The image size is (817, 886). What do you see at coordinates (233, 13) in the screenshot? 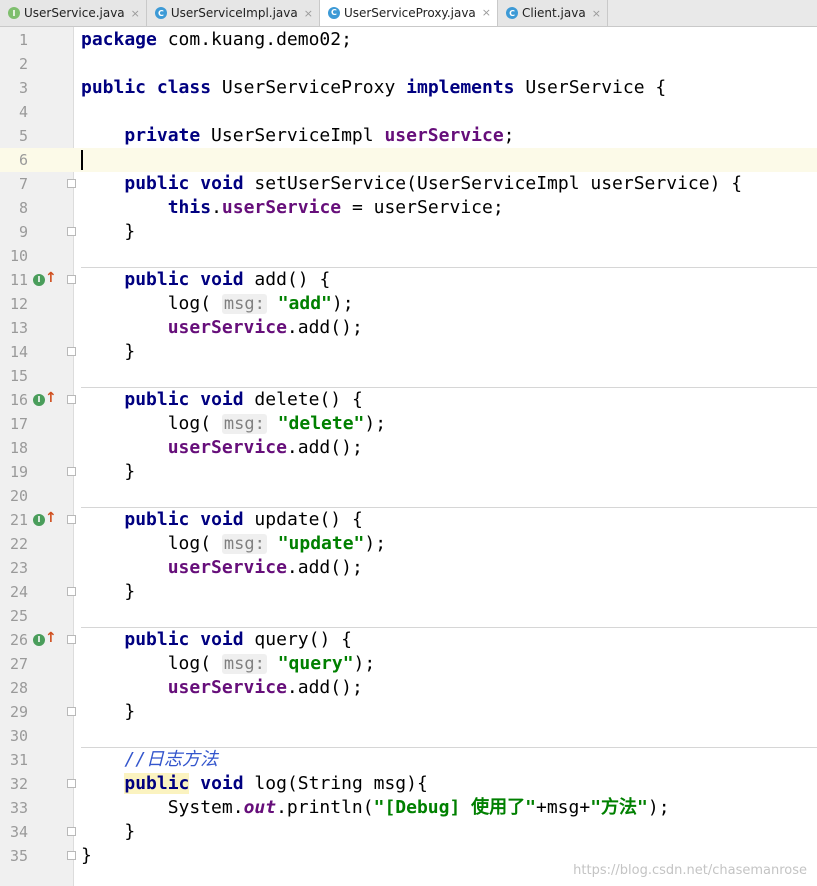
I see `tab-userserviceimpl: C UserServiceImpl.java ×` at bounding box center [233, 13].